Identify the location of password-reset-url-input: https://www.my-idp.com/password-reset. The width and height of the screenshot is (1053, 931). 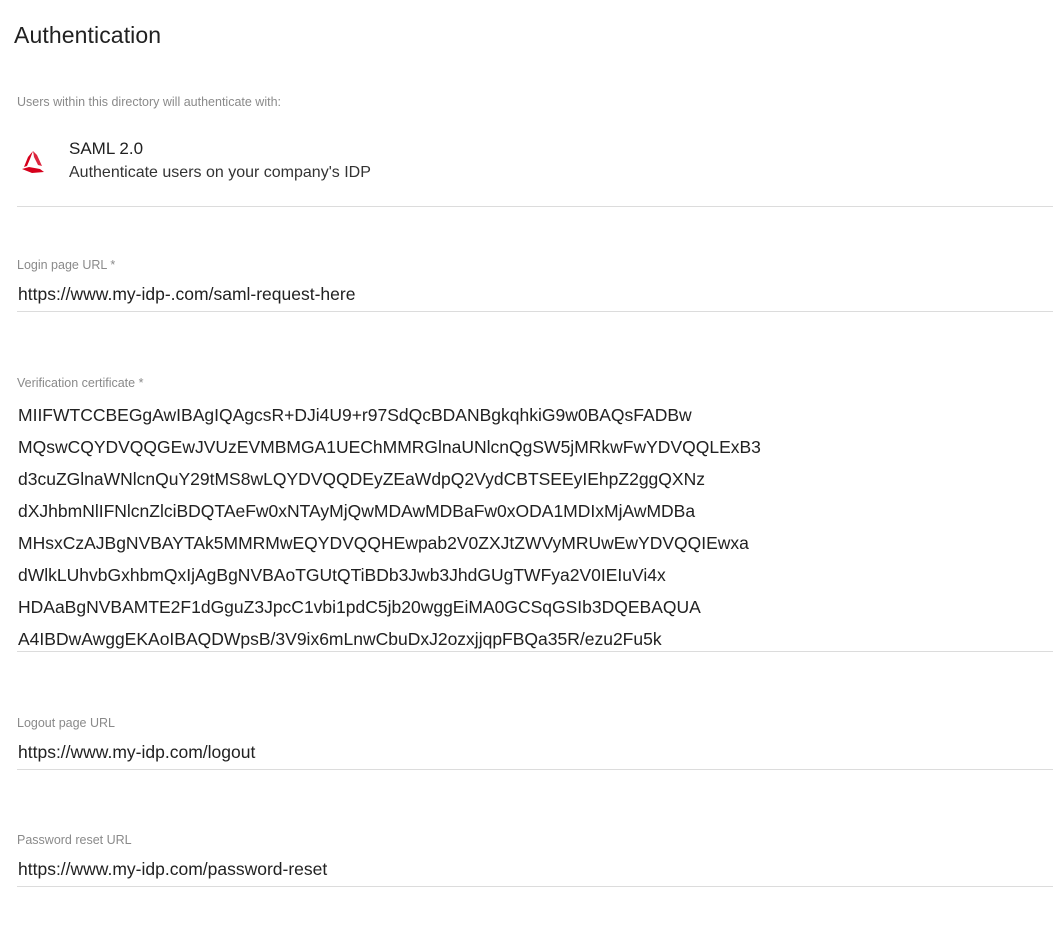
(535, 869).